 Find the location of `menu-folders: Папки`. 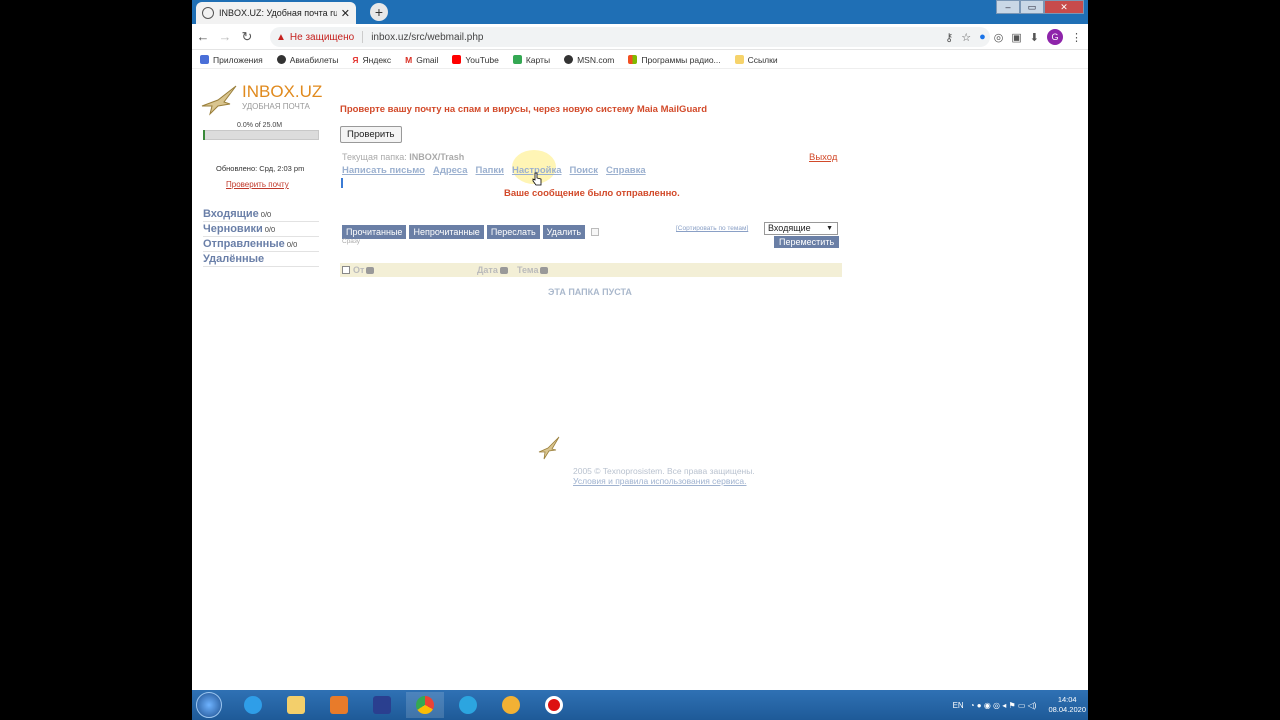

menu-folders: Папки is located at coordinates (490, 170).